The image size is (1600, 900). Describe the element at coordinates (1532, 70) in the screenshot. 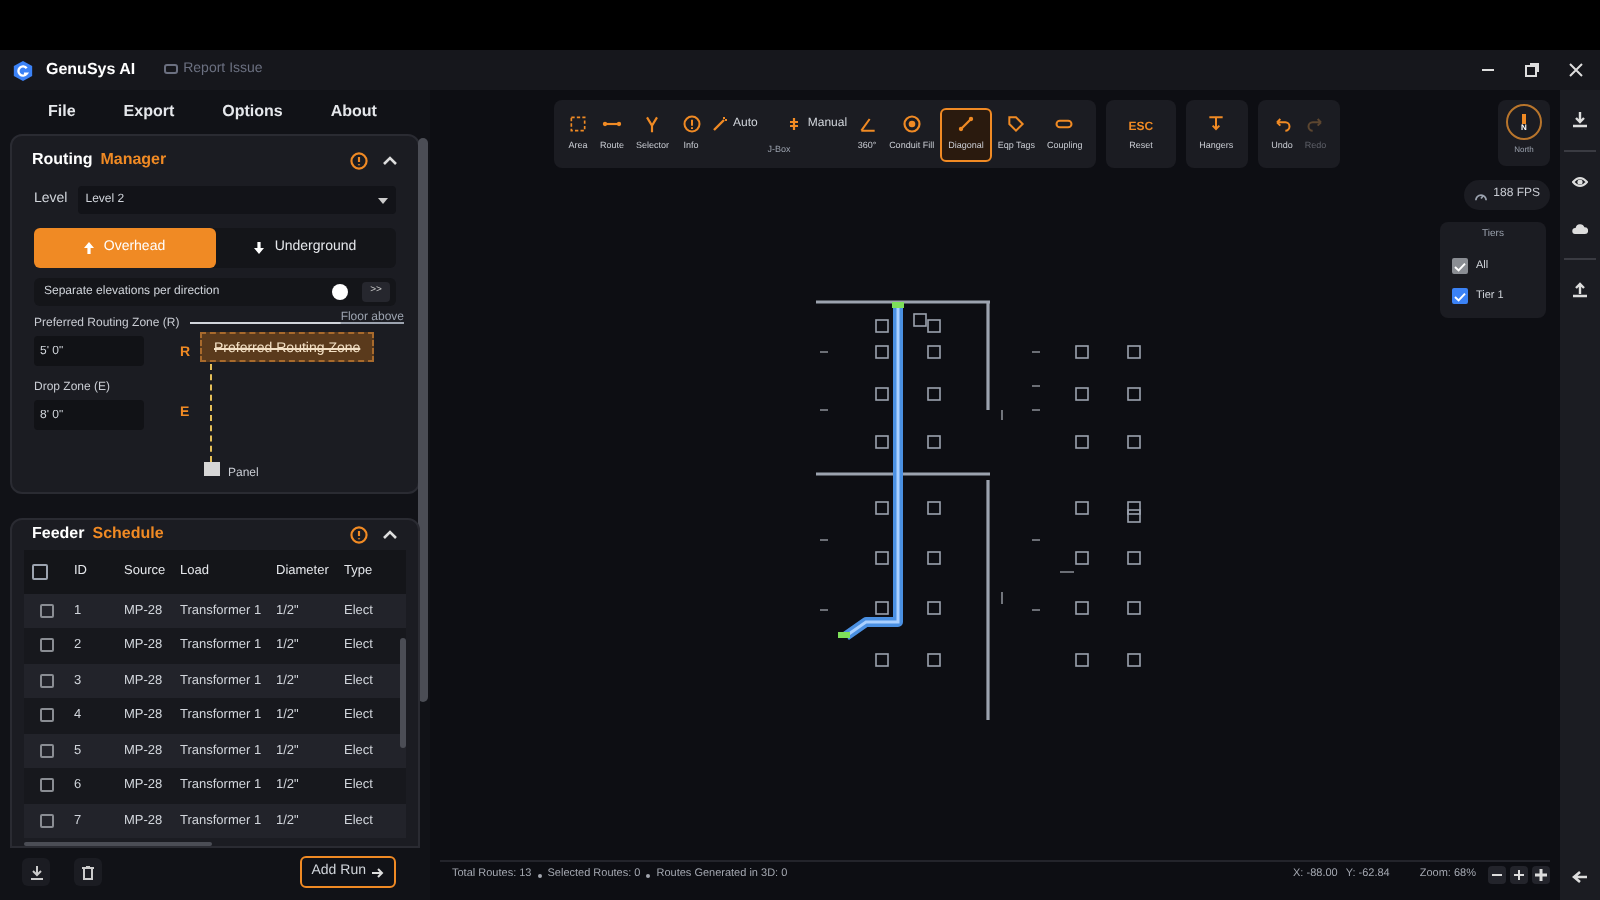

I see `restore-icon` at that location.